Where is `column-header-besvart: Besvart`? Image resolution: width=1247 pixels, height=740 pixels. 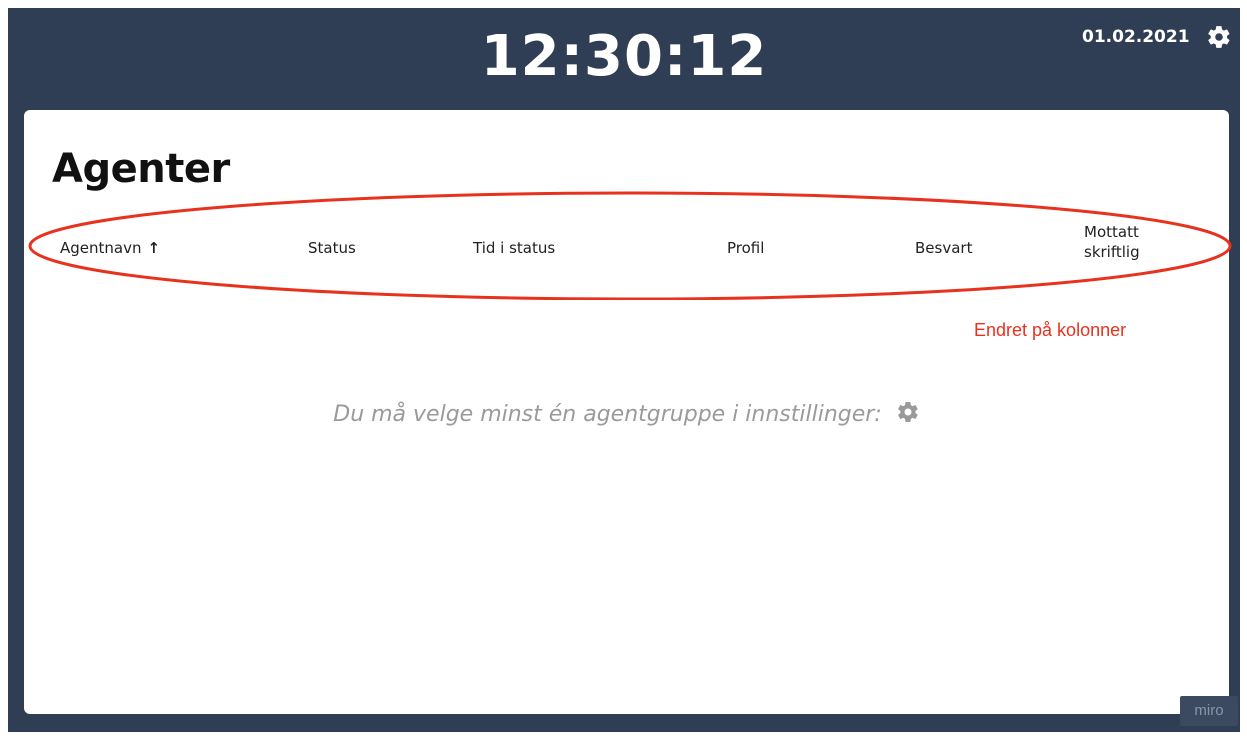
column-header-besvart: Besvart is located at coordinates (943, 248).